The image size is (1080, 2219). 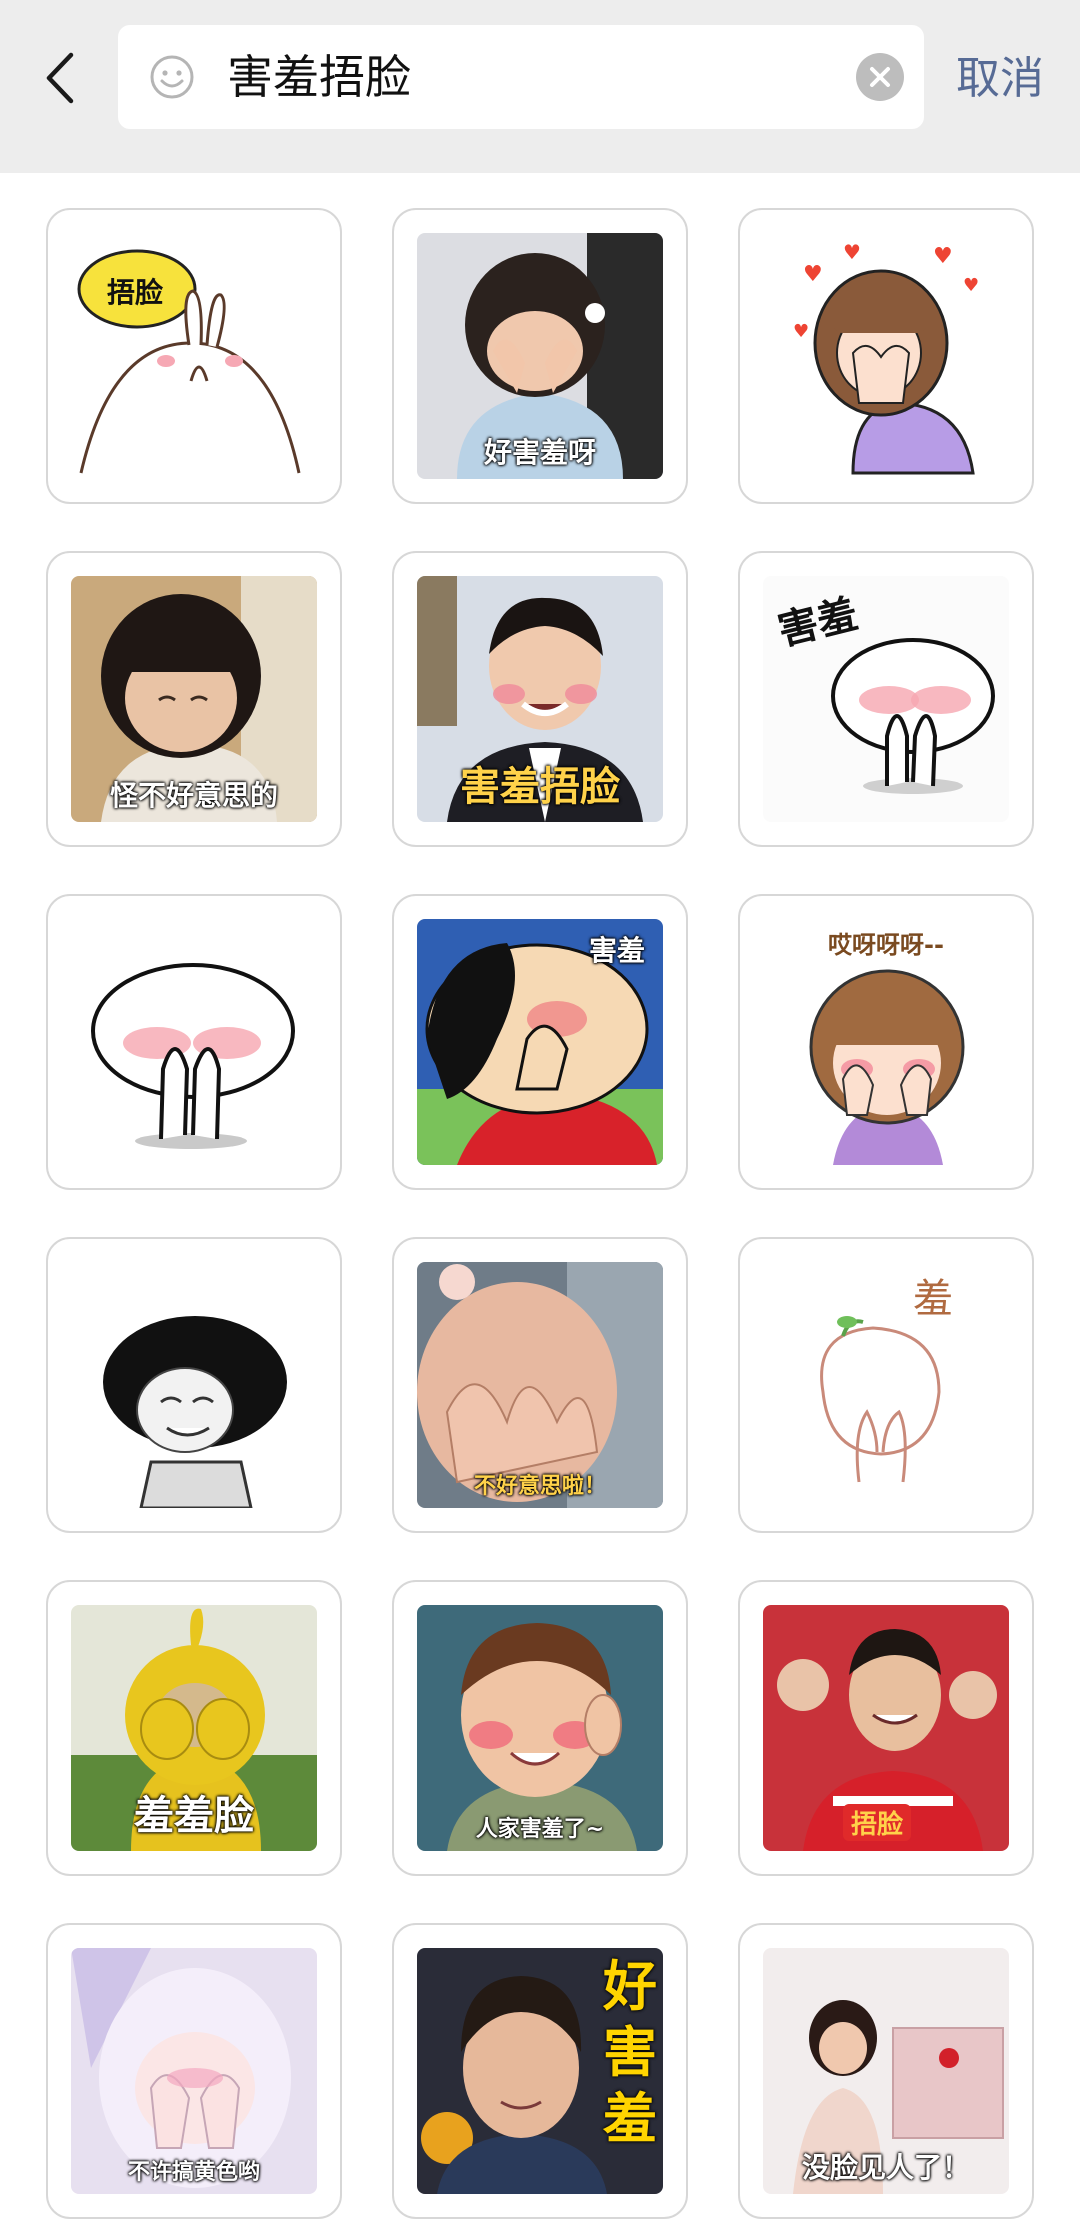 What do you see at coordinates (540, 1829) in the screenshot?
I see `sticker-caption: 人家害羞了~` at bounding box center [540, 1829].